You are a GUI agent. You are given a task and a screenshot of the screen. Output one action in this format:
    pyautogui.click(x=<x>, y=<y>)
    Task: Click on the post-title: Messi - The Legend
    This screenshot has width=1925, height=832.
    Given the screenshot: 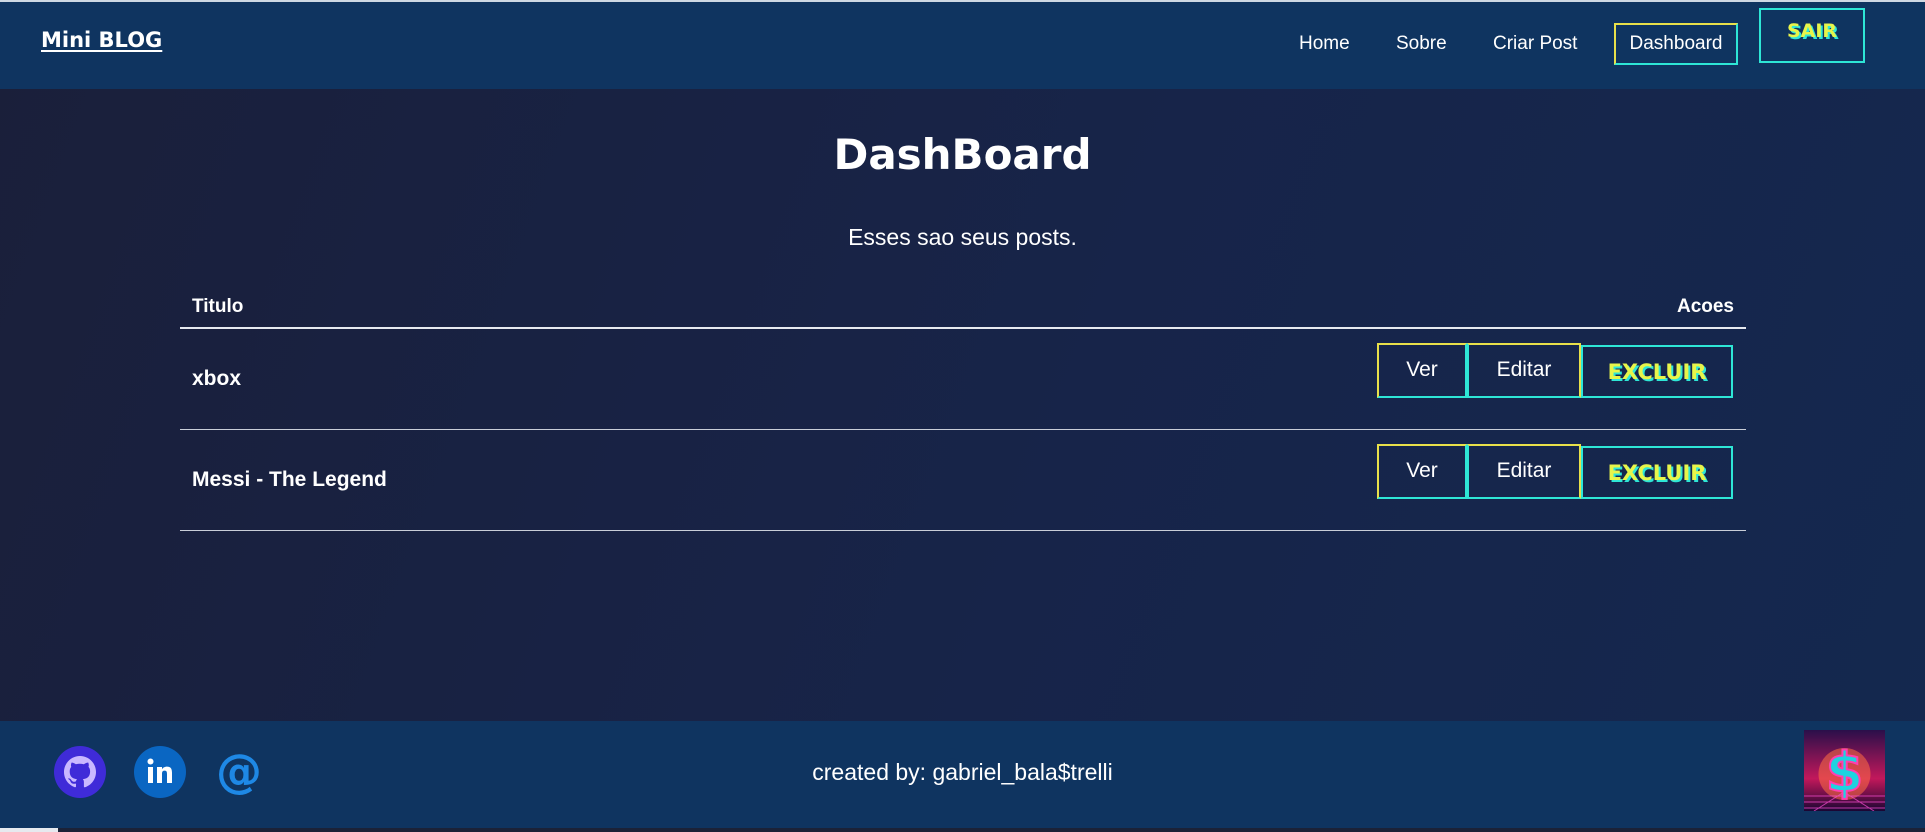 What is the action you would take?
    pyautogui.click(x=289, y=479)
    